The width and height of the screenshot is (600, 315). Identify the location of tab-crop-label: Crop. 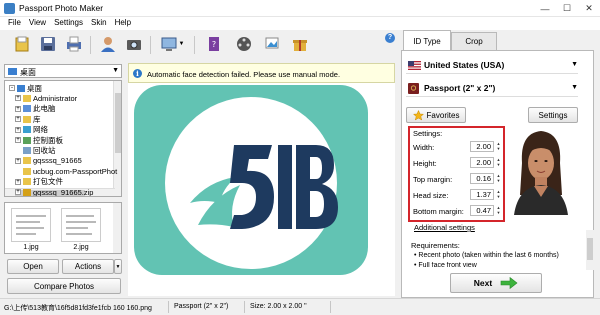
(474, 41).